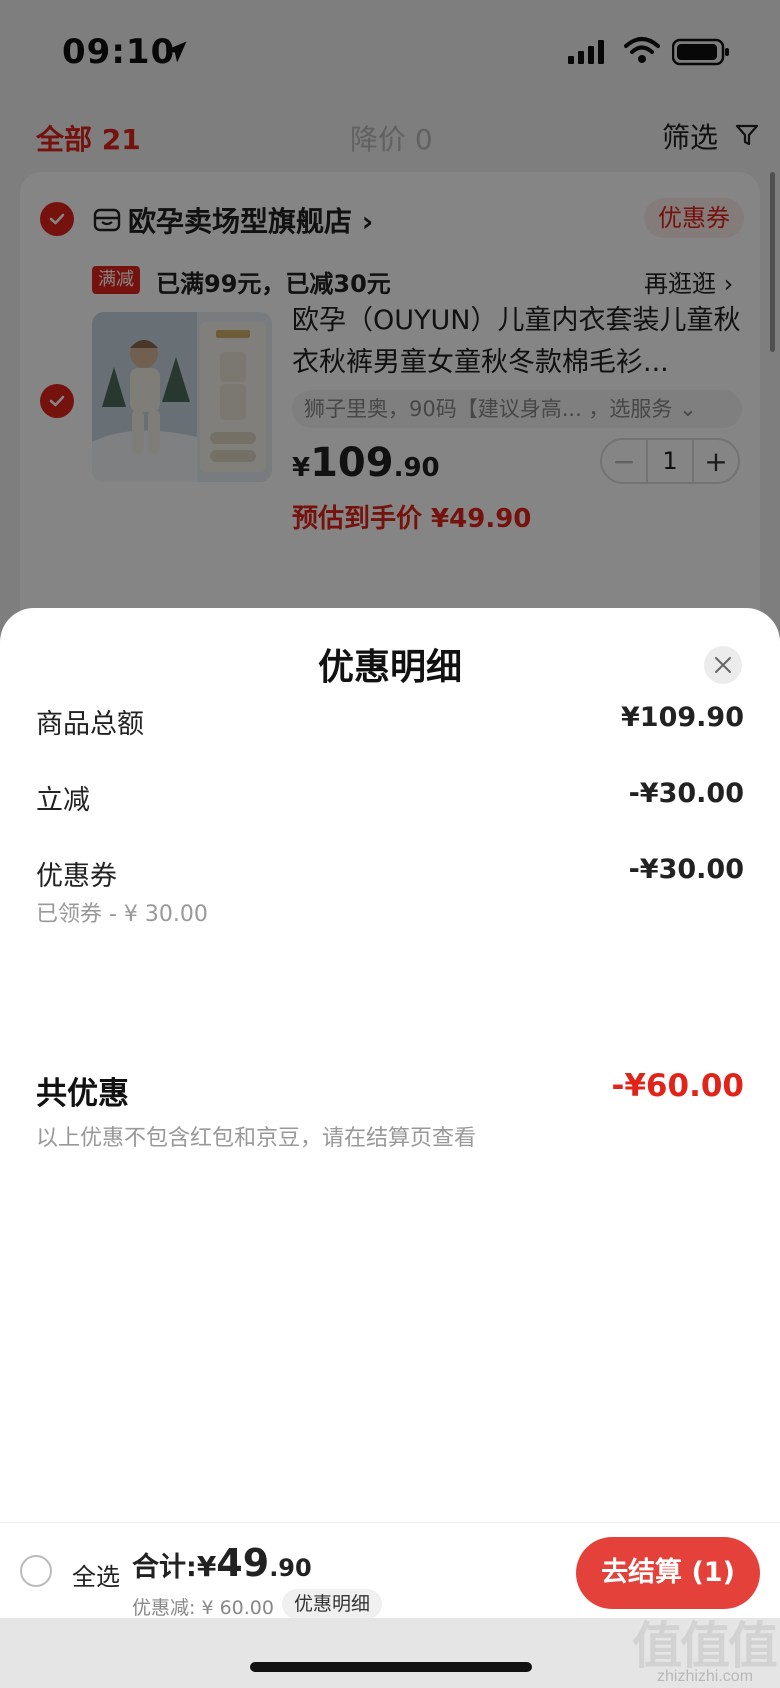  What do you see at coordinates (76, 876) in the screenshot?
I see `coupon-label: 优惠券` at bounding box center [76, 876].